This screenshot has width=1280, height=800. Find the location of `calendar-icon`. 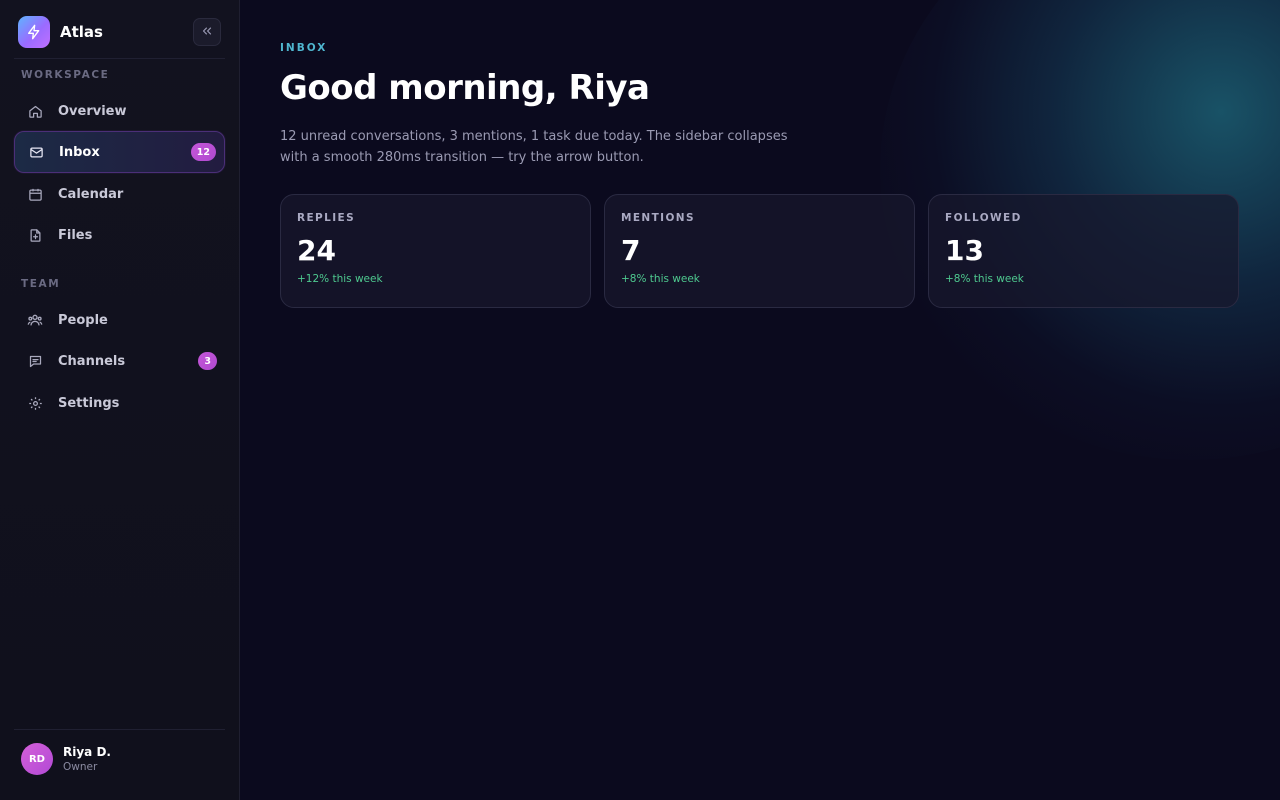

calendar-icon is located at coordinates (35, 194).